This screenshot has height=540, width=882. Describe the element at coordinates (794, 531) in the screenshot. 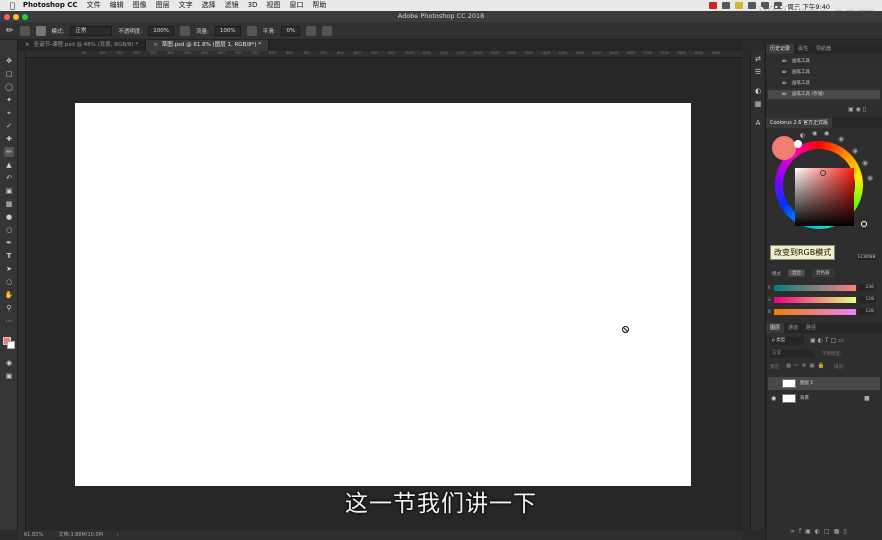

I see `link-icon: ∞` at that location.